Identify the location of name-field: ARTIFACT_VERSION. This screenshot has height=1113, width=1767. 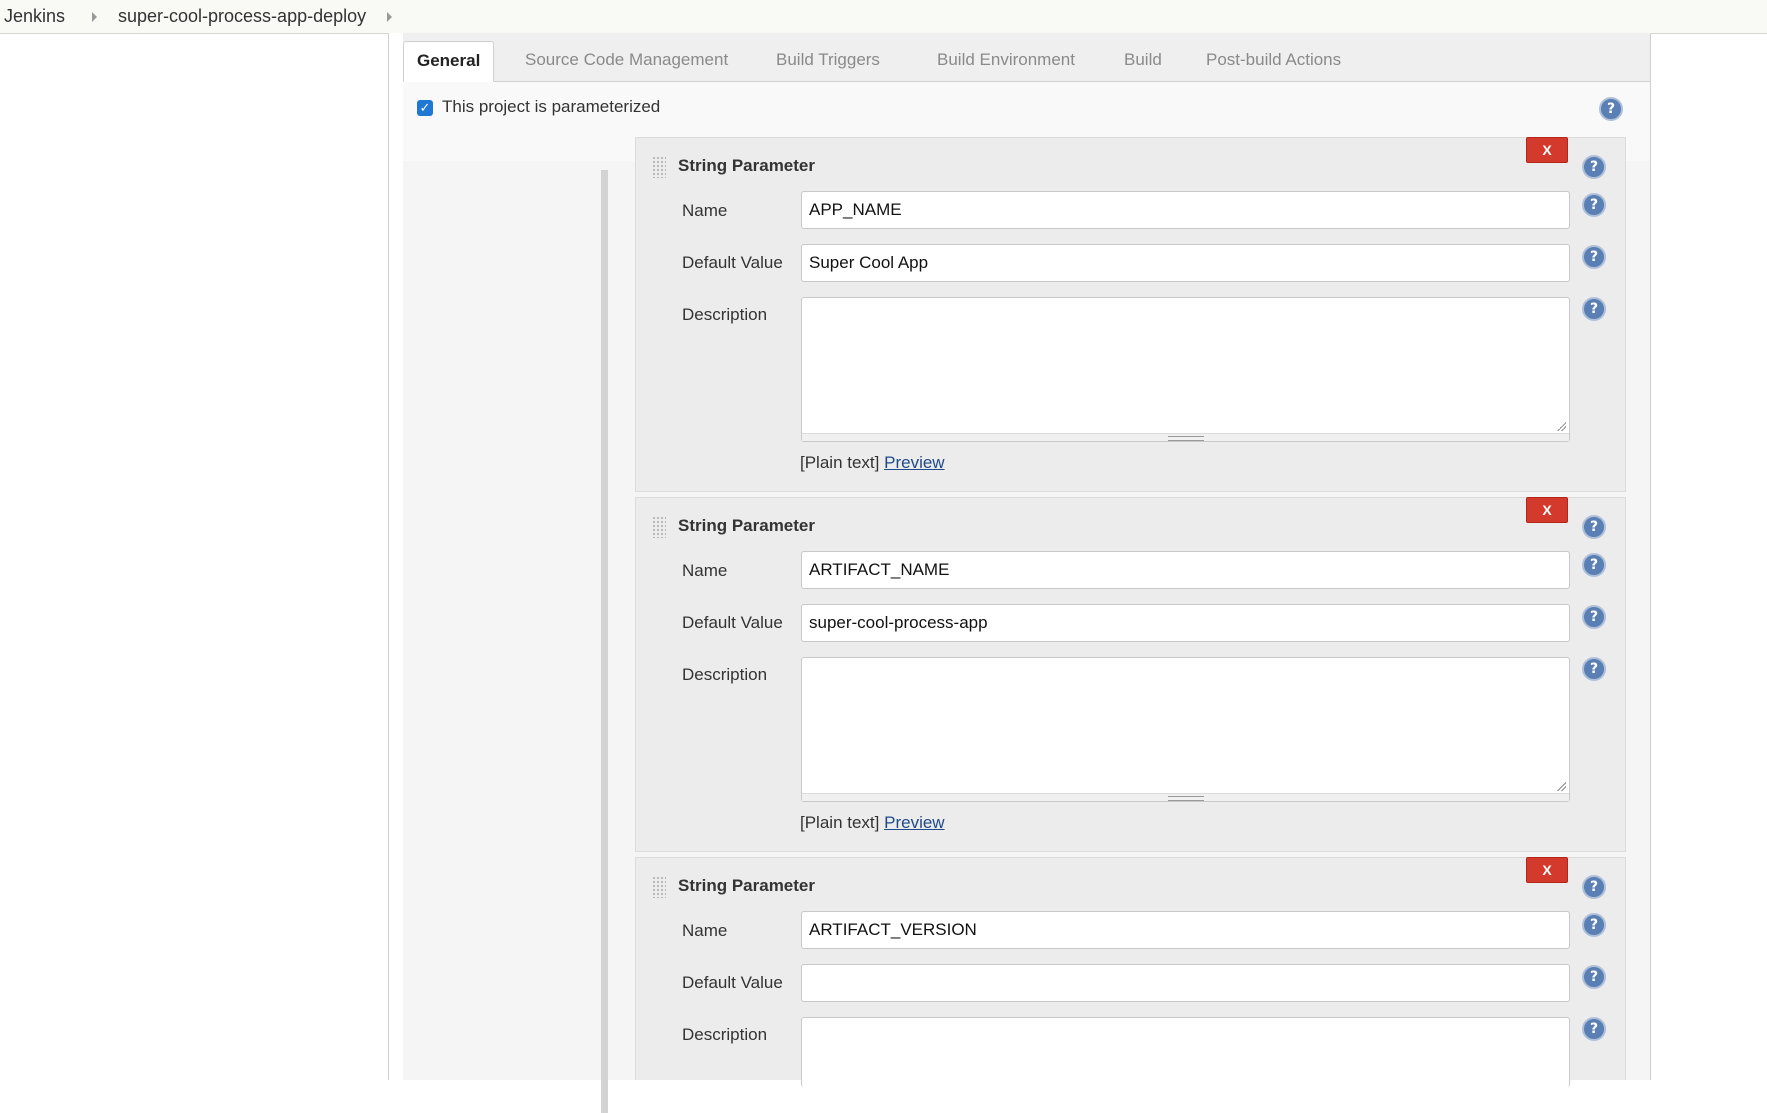
(1185, 930).